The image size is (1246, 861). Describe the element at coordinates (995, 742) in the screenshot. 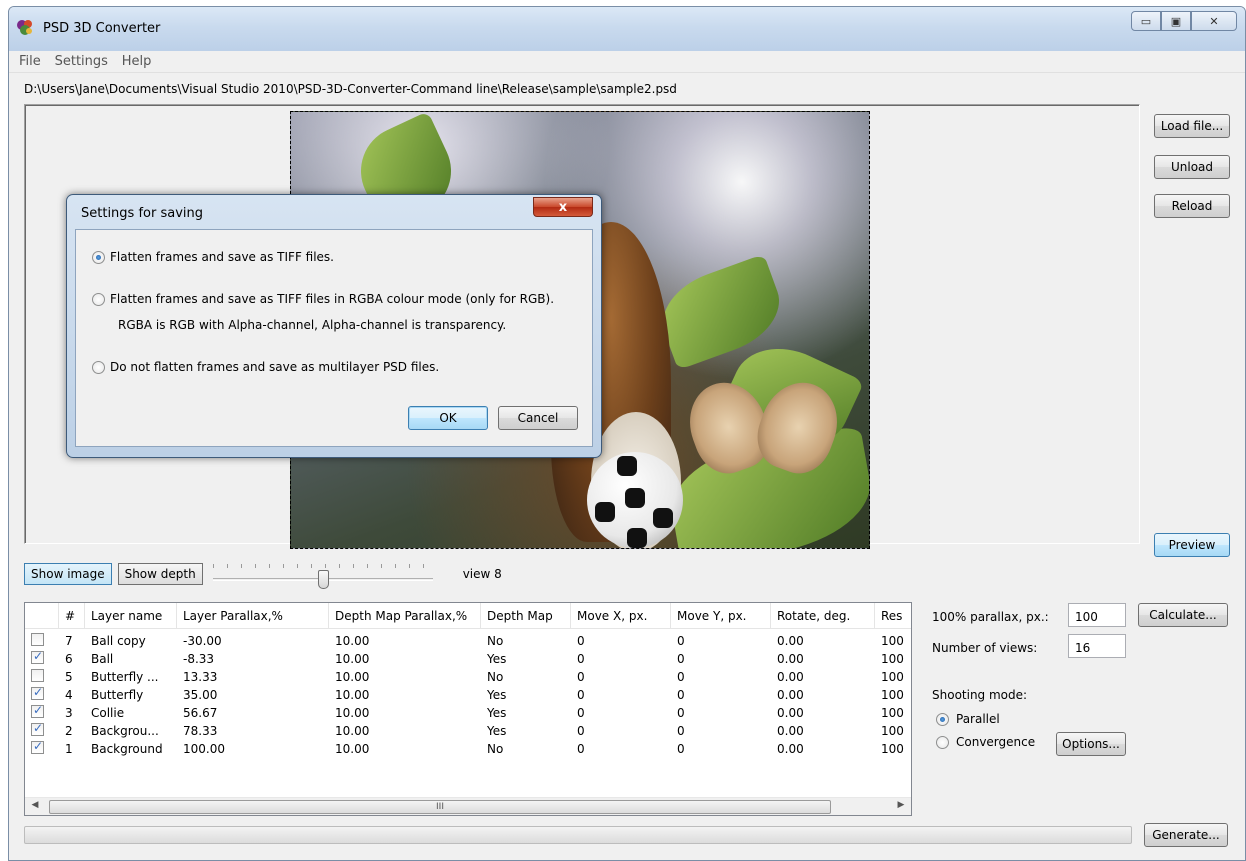

I see `convergence-label: Convergence` at that location.